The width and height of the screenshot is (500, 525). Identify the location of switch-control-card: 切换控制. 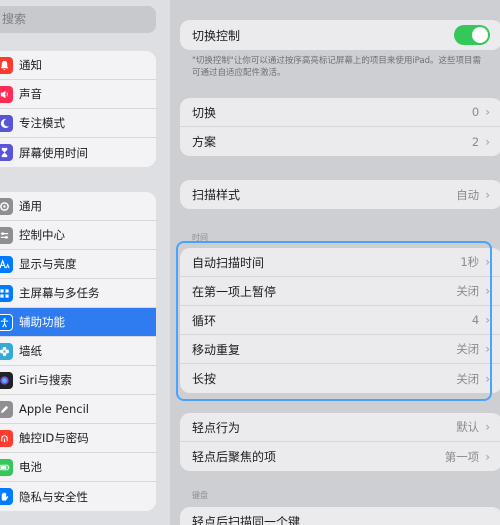
(340, 35).